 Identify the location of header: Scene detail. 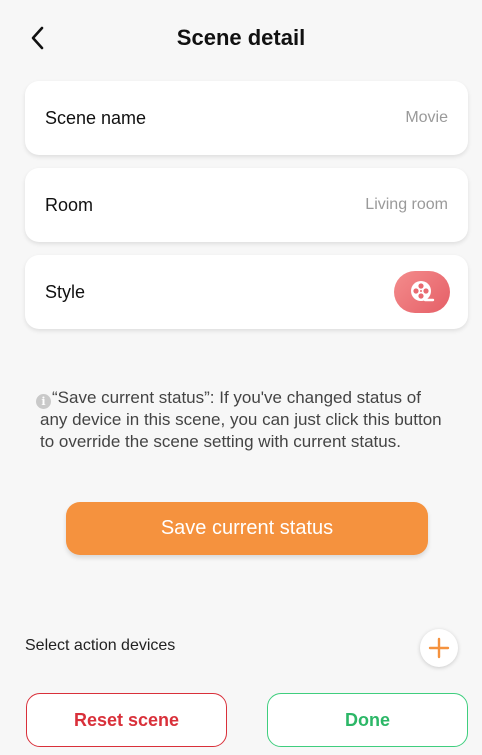
(241, 39).